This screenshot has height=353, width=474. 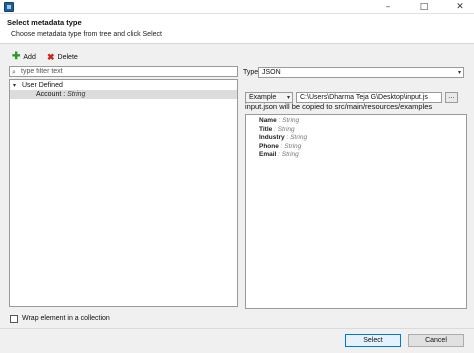 What do you see at coordinates (66, 318) in the screenshot?
I see `wrap-collection-label: Wrap element in a collection` at bounding box center [66, 318].